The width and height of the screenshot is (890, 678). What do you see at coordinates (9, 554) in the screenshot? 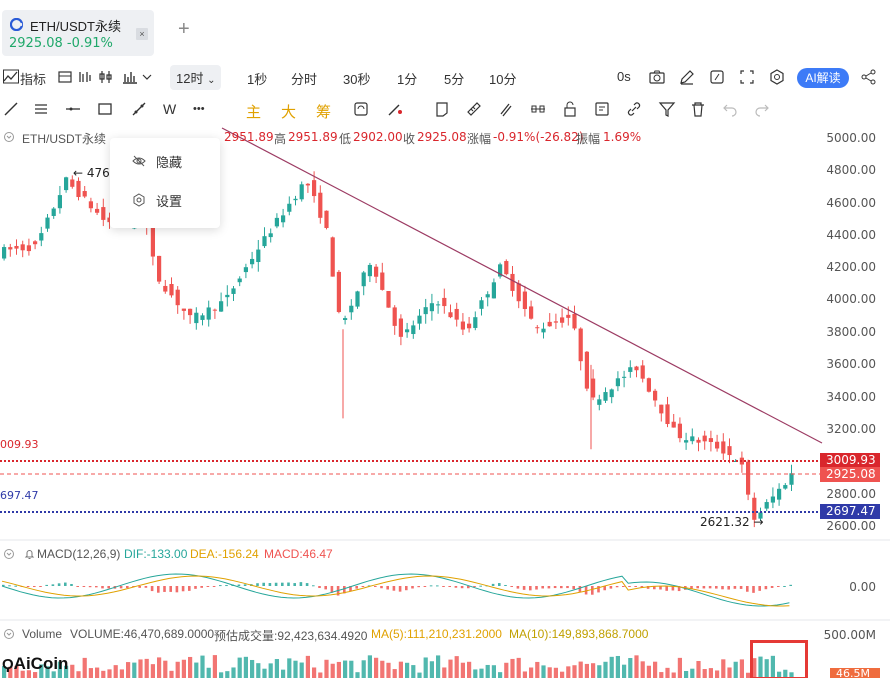
I see `macd-collapse-icon` at bounding box center [9, 554].